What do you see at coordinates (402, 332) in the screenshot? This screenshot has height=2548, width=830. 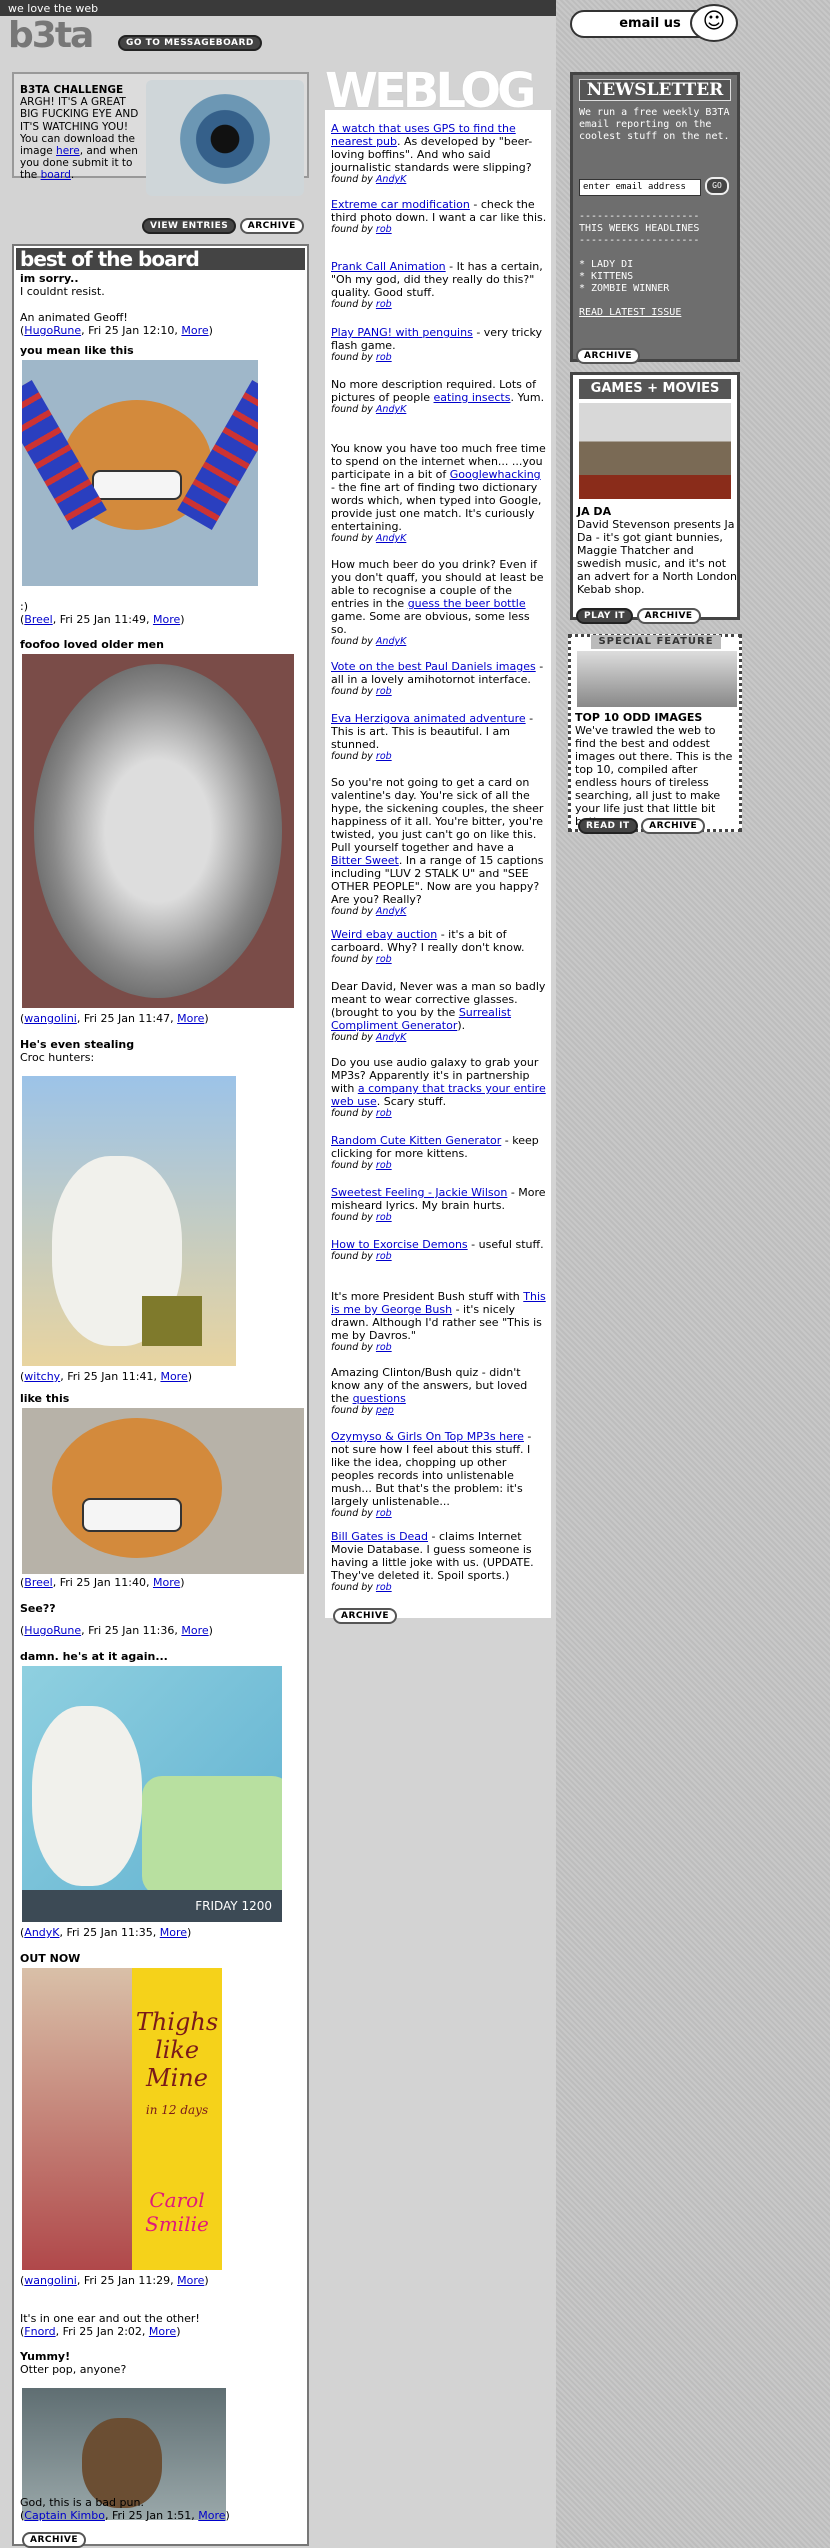 I see `entry-link: Play PANG! with penguins` at bounding box center [402, 332].